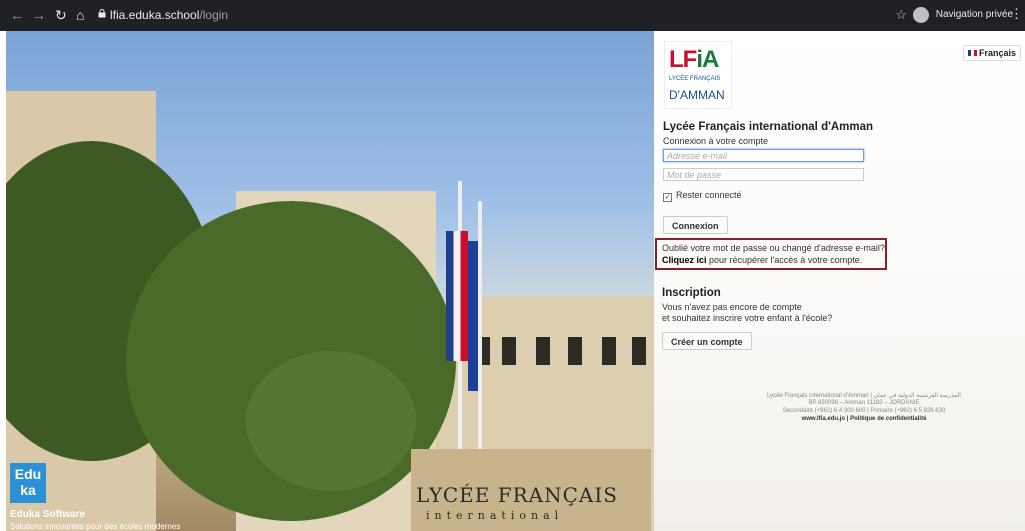  Describe the element at coordinates (1016, 14) in the screenshot. I see `browser-menu-icon: ⋮` at that location.